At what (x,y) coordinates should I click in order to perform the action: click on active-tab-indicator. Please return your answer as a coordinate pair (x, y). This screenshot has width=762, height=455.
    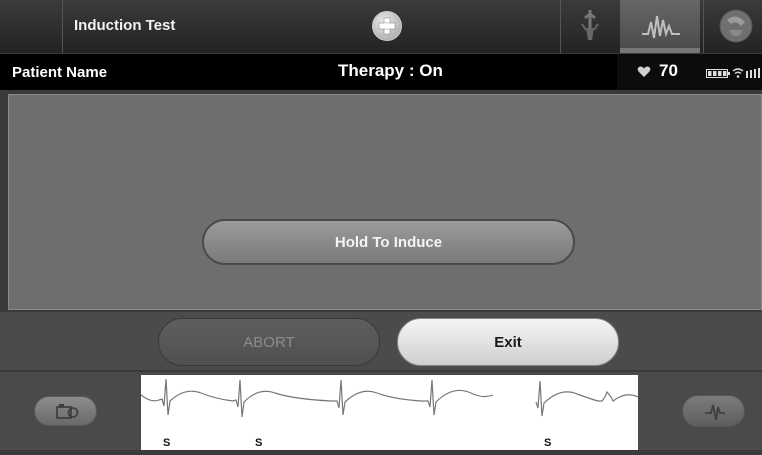
    Looking at the image, I should click on (660, 50).